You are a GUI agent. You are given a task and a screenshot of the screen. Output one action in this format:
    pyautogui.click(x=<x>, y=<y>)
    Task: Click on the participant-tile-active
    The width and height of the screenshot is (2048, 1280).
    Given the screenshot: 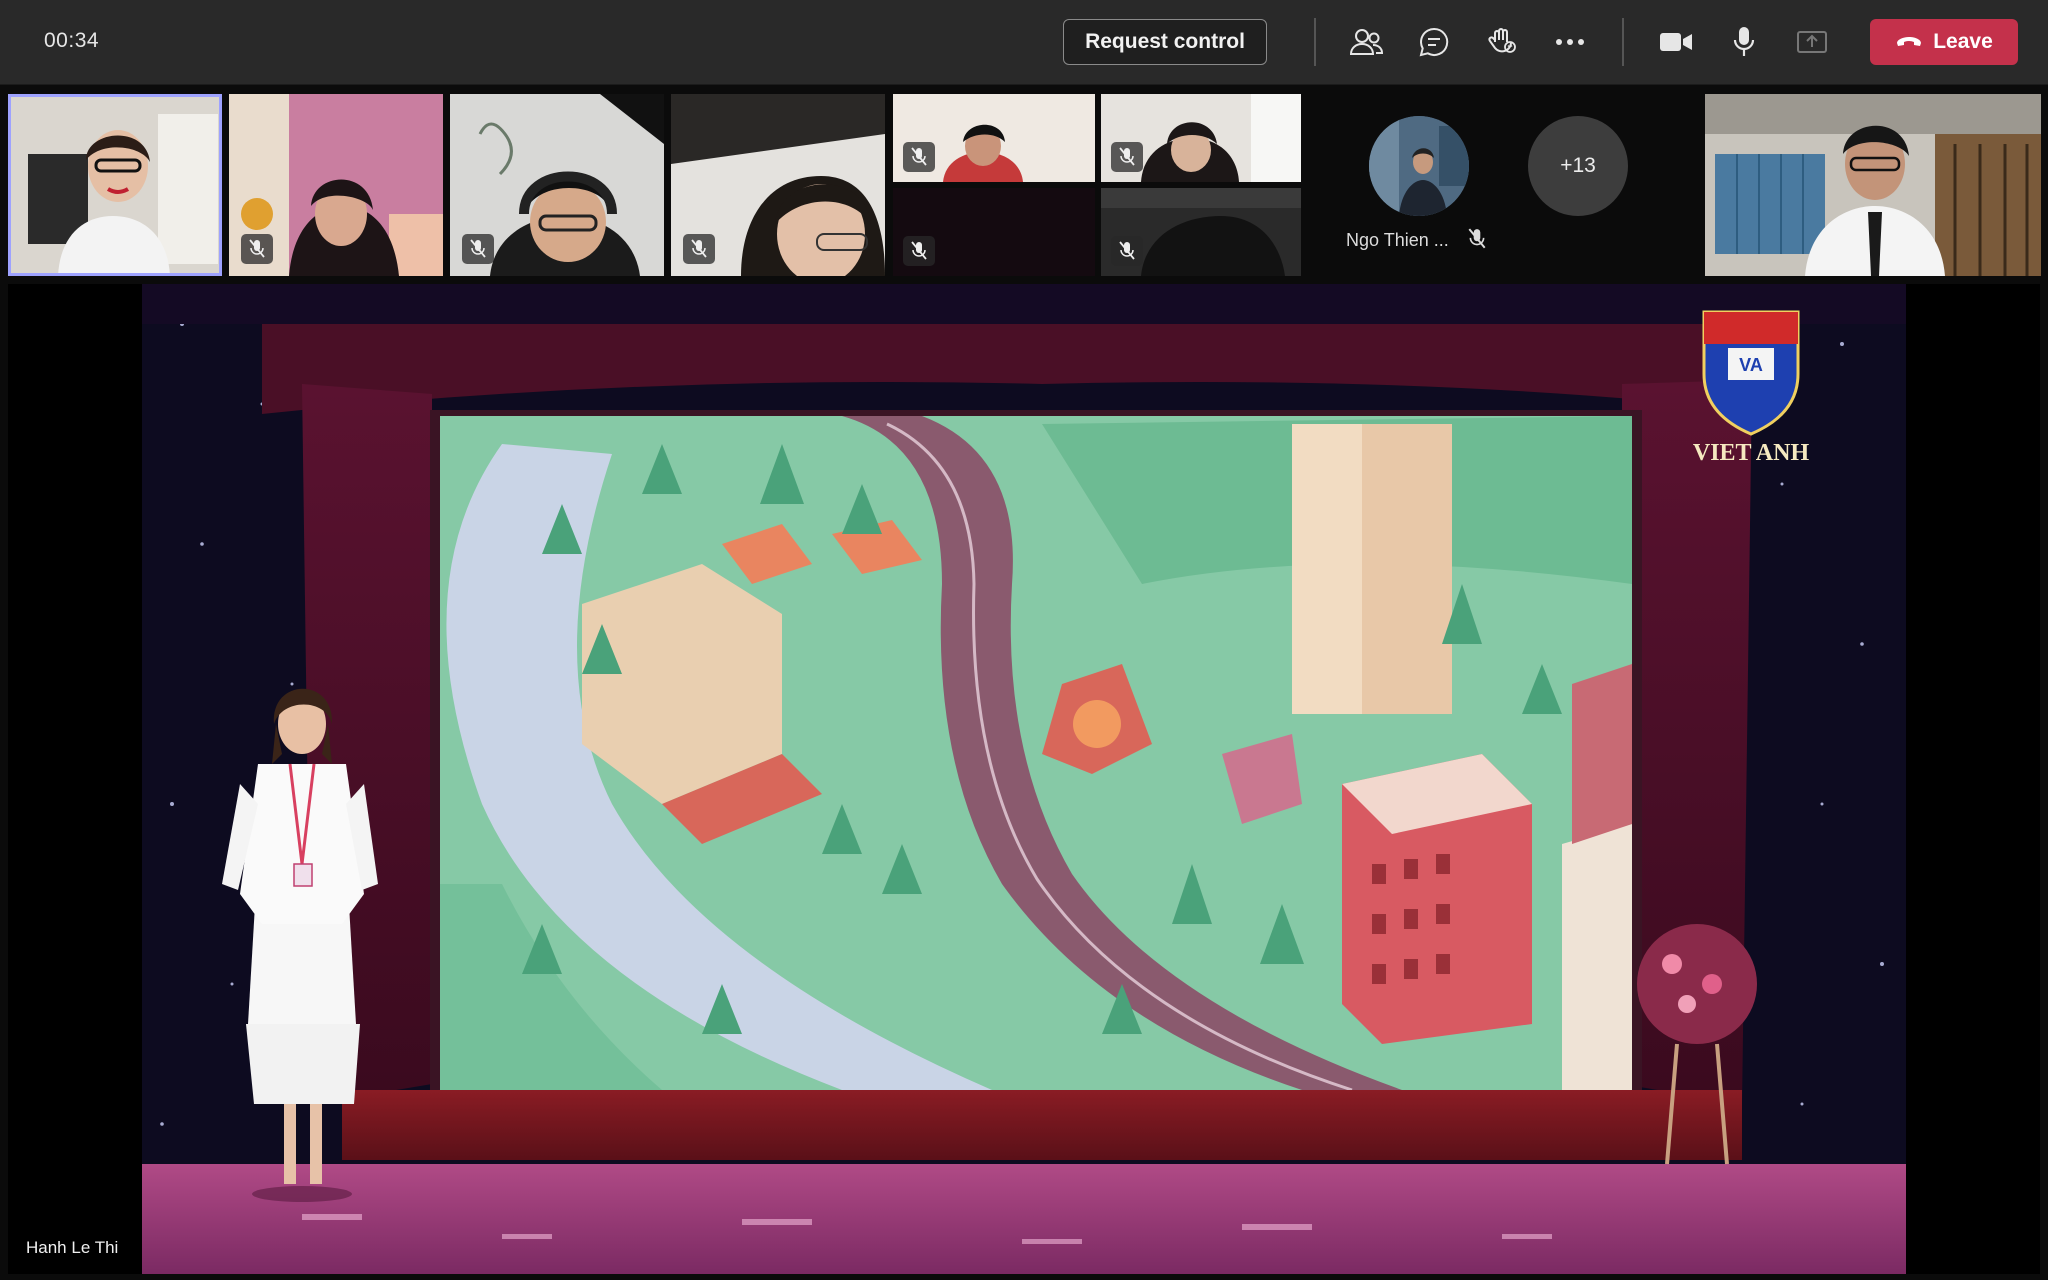 What is the action you would take?
    pyautogui.click(x=115, y=185)
    